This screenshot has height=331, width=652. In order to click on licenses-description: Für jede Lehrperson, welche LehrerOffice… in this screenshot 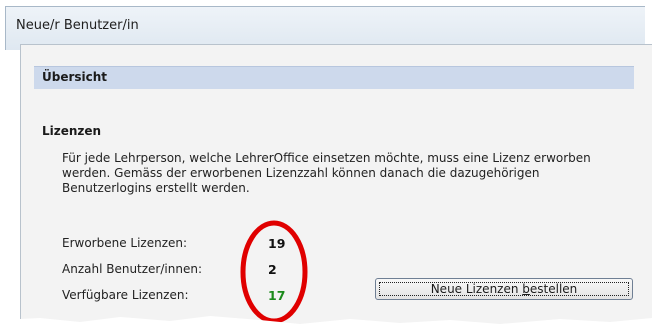, I will do `click(326, 173)`.